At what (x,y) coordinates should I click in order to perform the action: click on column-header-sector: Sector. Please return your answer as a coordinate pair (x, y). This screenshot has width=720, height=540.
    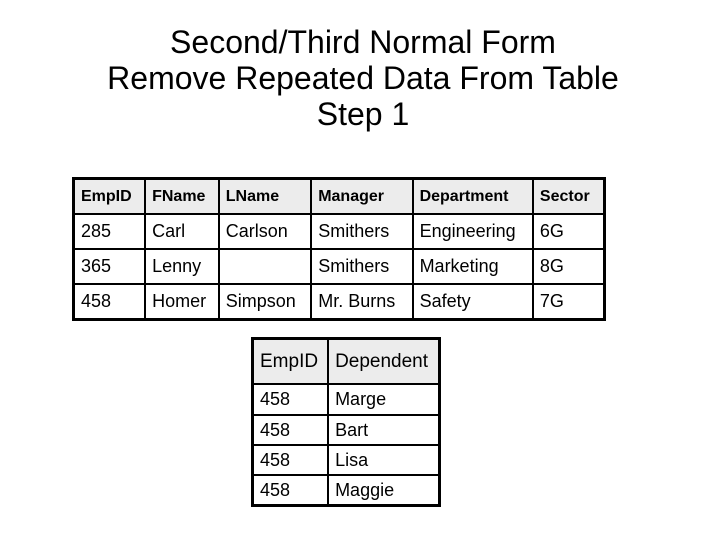
    Looking at the image, I should click on (568, 196).